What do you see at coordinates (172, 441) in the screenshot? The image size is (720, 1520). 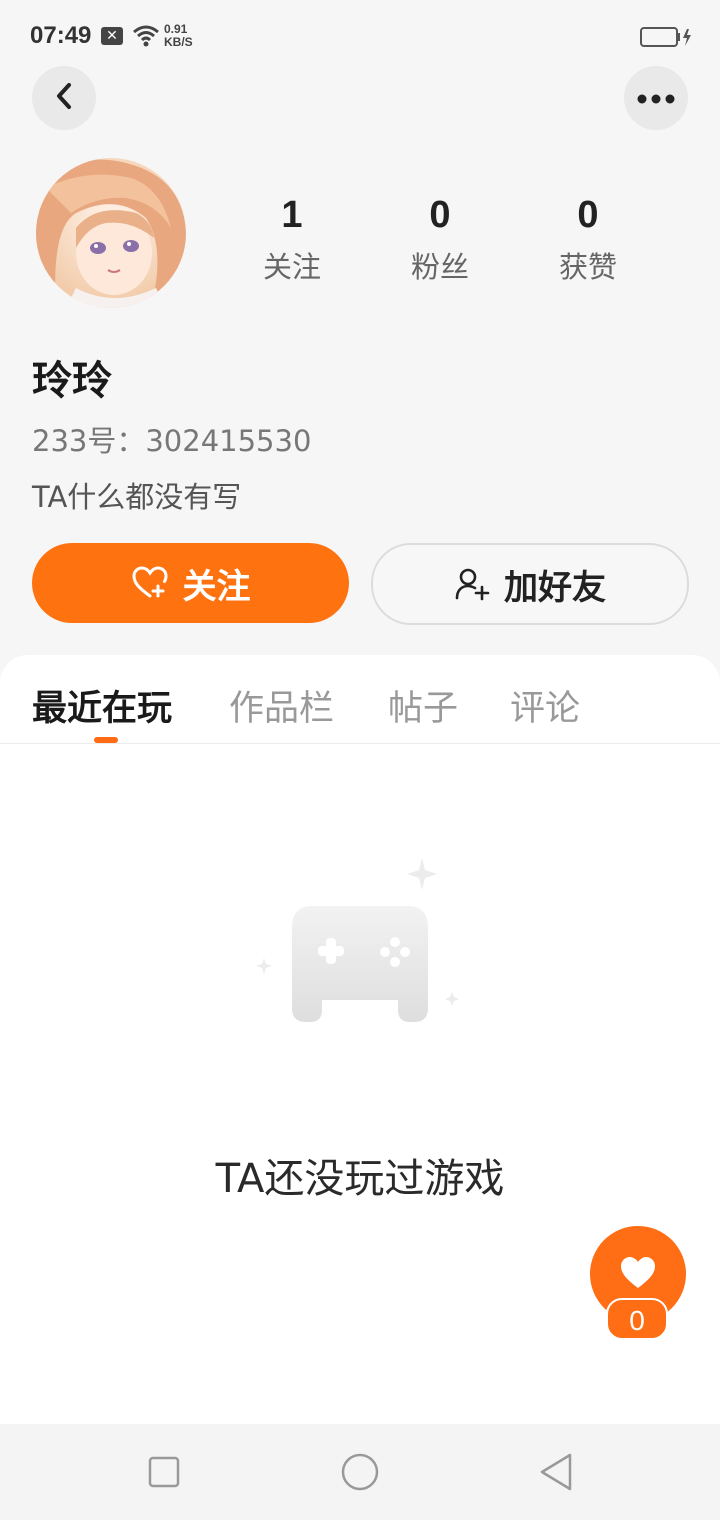 I see `user-id: 233号：302415530` at bounding box center [172, 441].